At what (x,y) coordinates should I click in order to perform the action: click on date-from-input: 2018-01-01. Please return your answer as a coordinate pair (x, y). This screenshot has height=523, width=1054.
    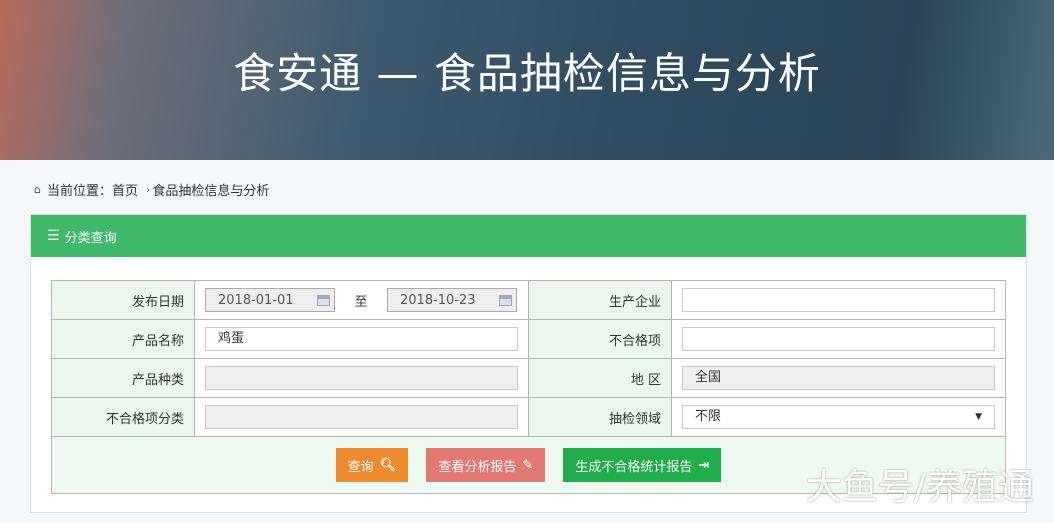
    Looking at the image, I should click on (270, 300).